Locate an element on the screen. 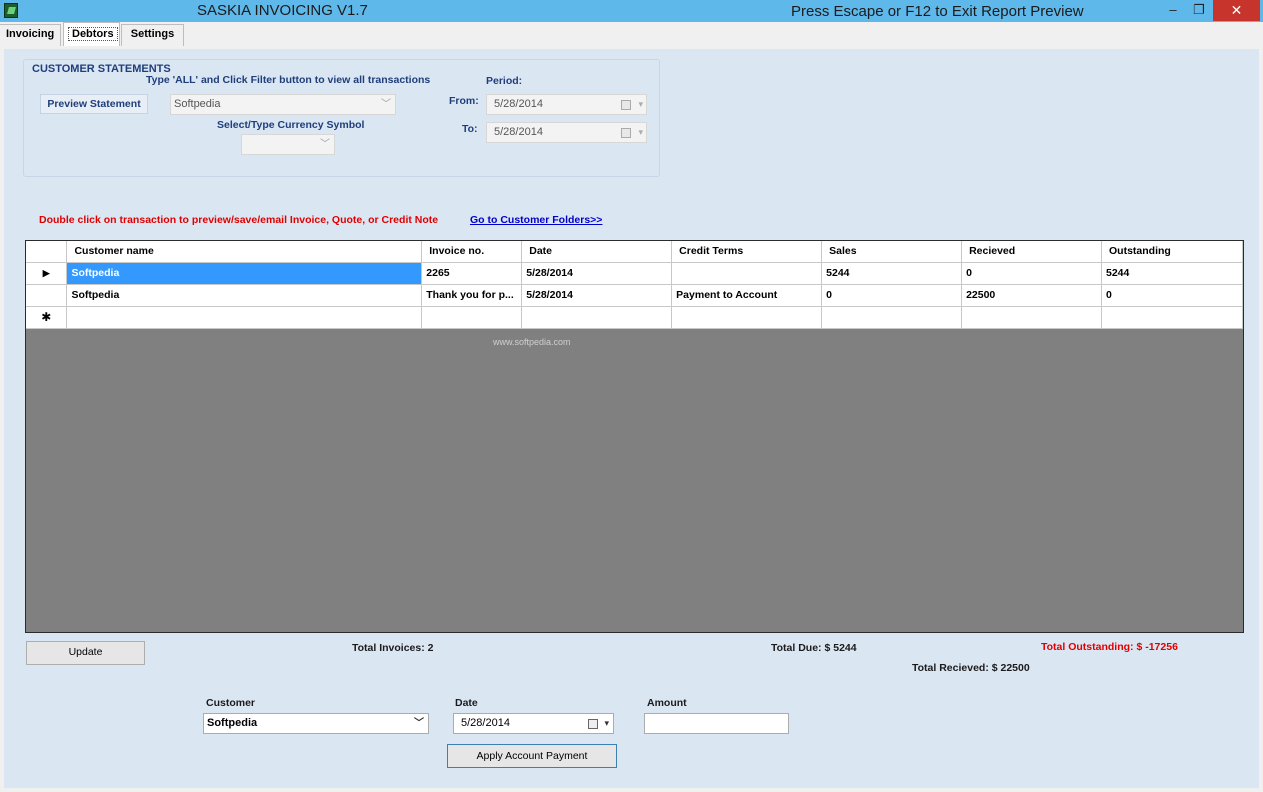 The image size is (1263, 792). customer-folders-link: Go to Customer Folders>> is located at coordinates (536, 220).